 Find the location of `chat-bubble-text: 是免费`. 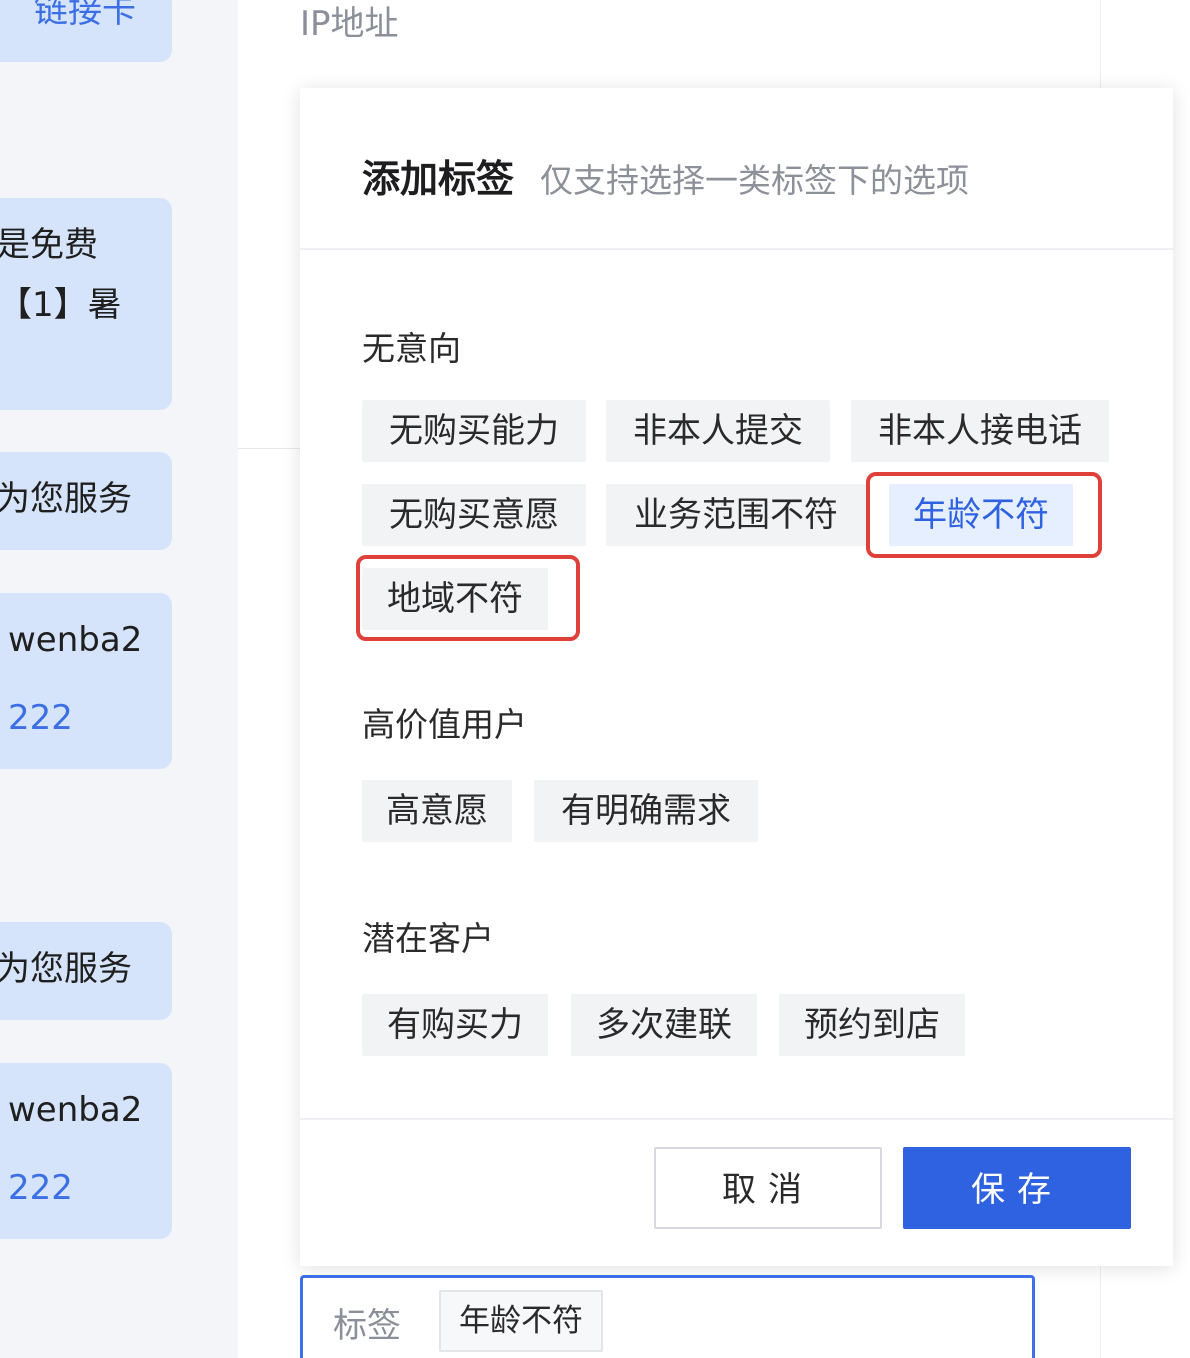

chat-bubble-text: 是免费 is located at coordinates (49, 245).